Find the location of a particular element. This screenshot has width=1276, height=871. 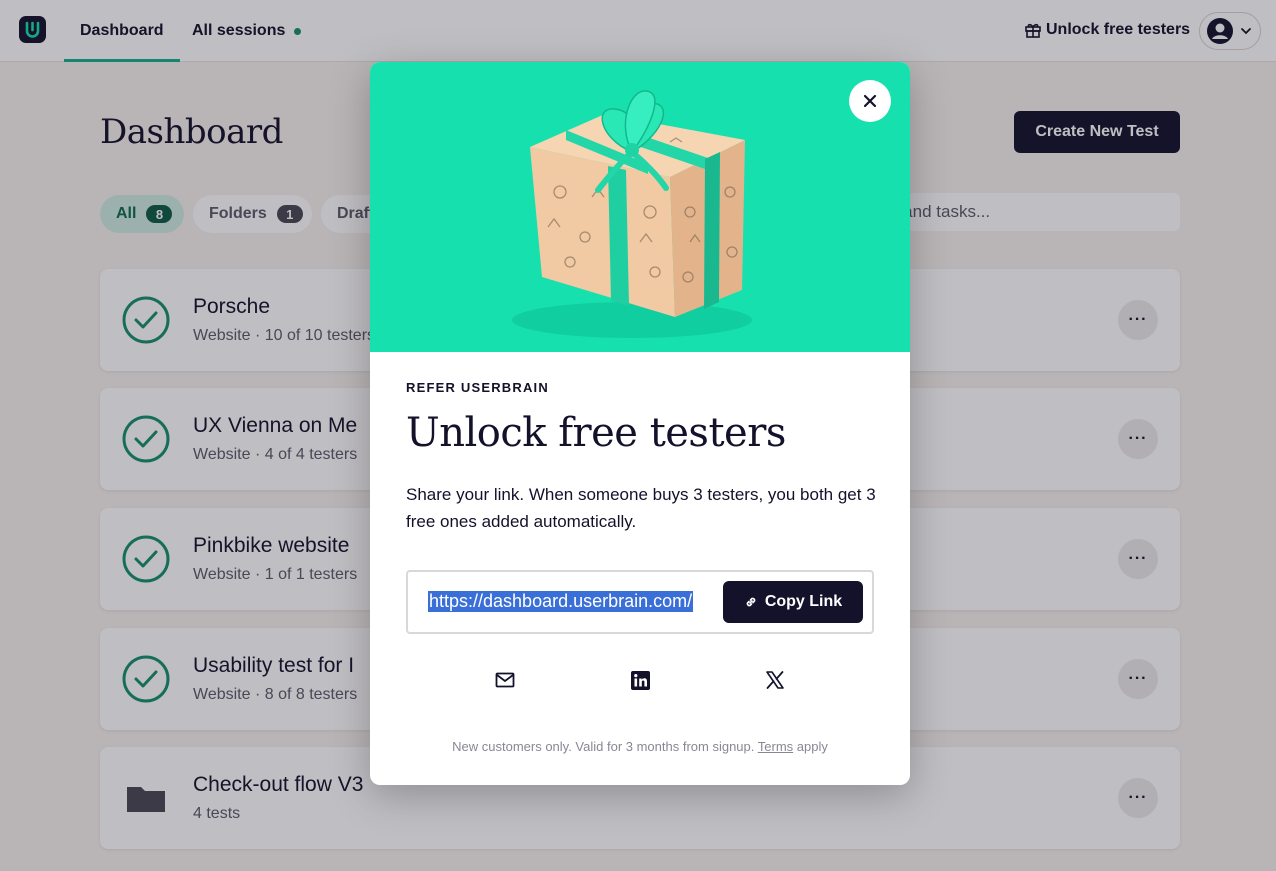

terms-link: Terms is located at coordinates (775, 746).